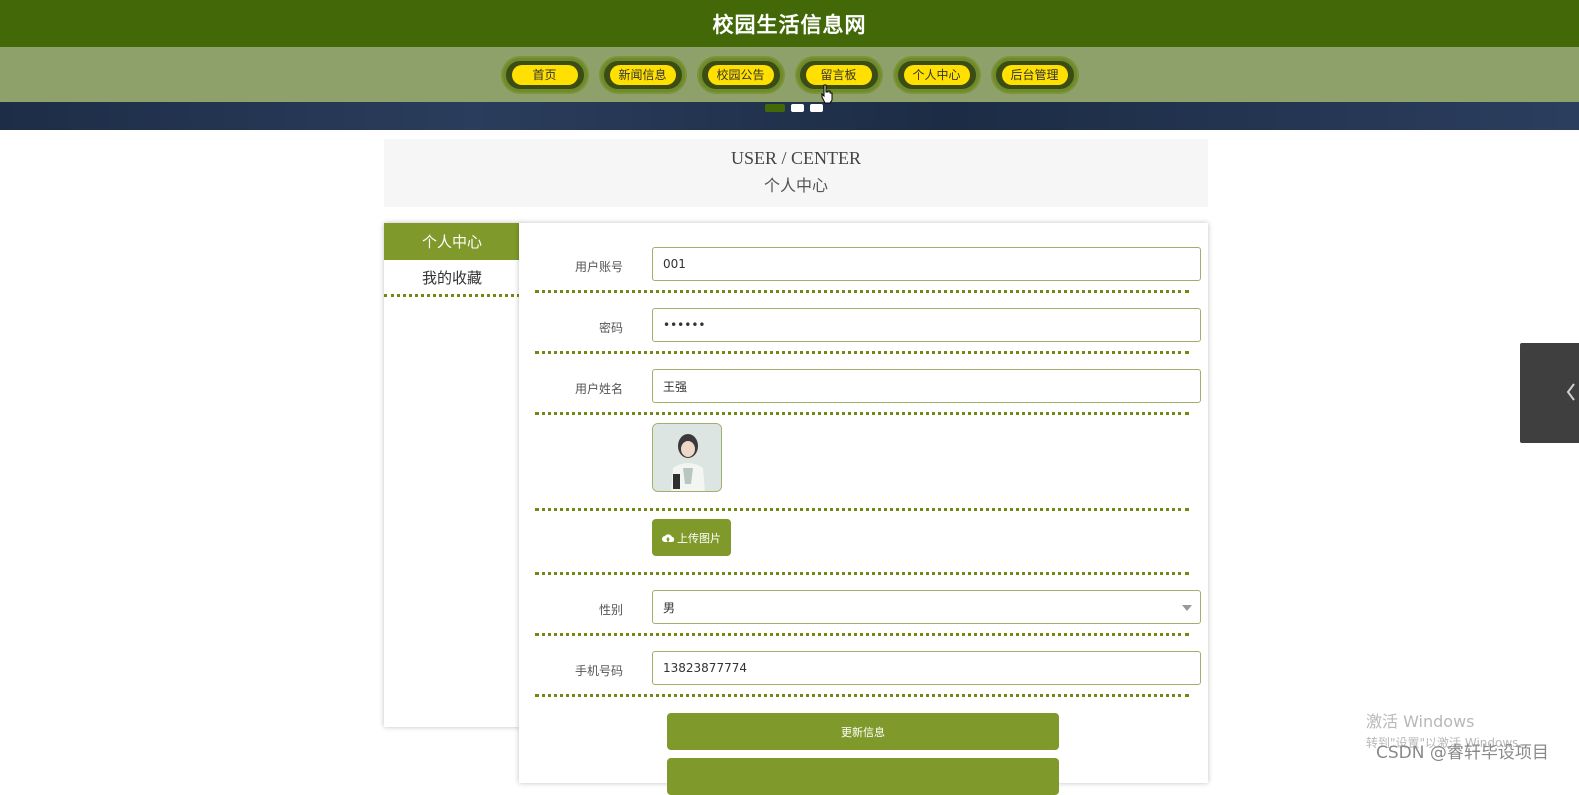 Image resolution: width=1579 pixels, height=795 pixels. Describe the element at coordinates (795, 158) in the screenshot. I see `page-title-en: USER / CENTER` at that location.